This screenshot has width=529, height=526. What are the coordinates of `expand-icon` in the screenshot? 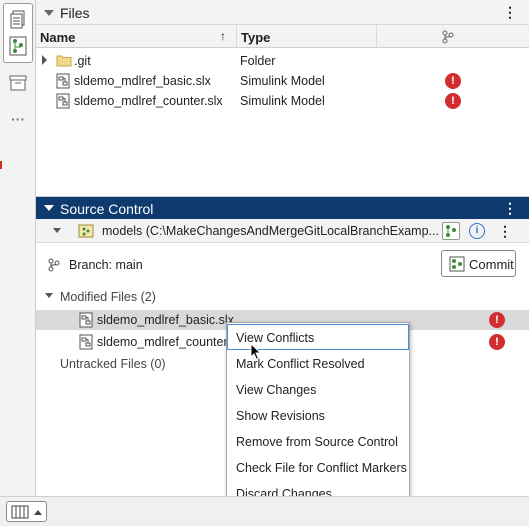 It's located at (44, 60).